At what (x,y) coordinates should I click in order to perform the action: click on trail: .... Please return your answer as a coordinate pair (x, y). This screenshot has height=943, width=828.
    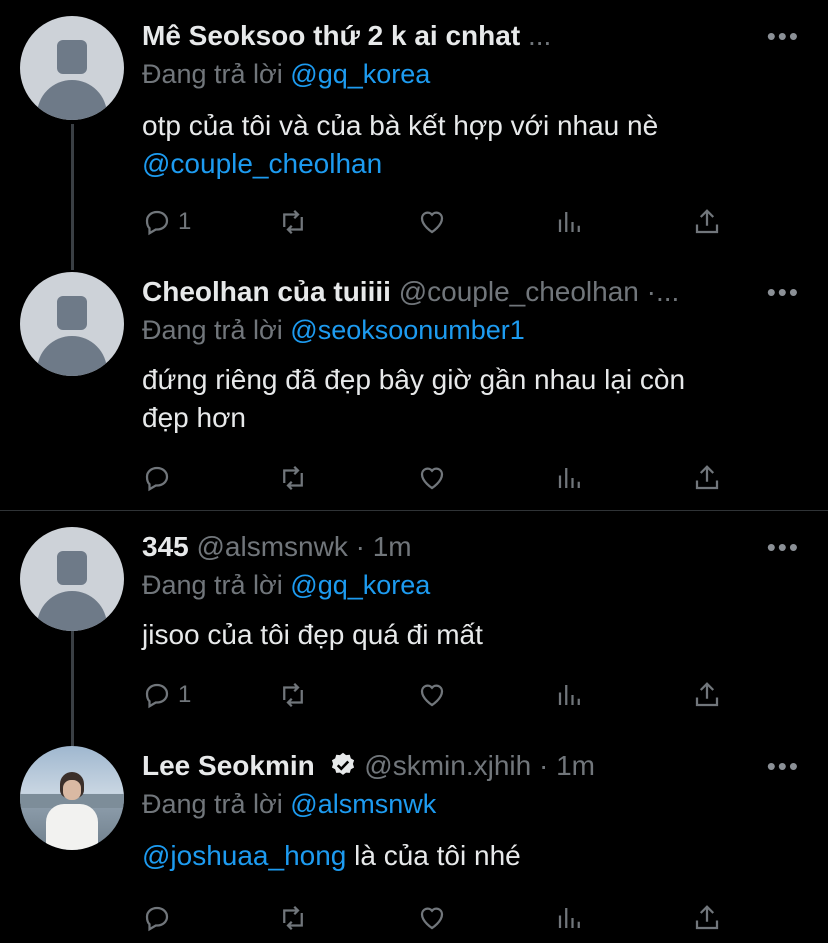
    Looking at the image, I should click on (539, 35).